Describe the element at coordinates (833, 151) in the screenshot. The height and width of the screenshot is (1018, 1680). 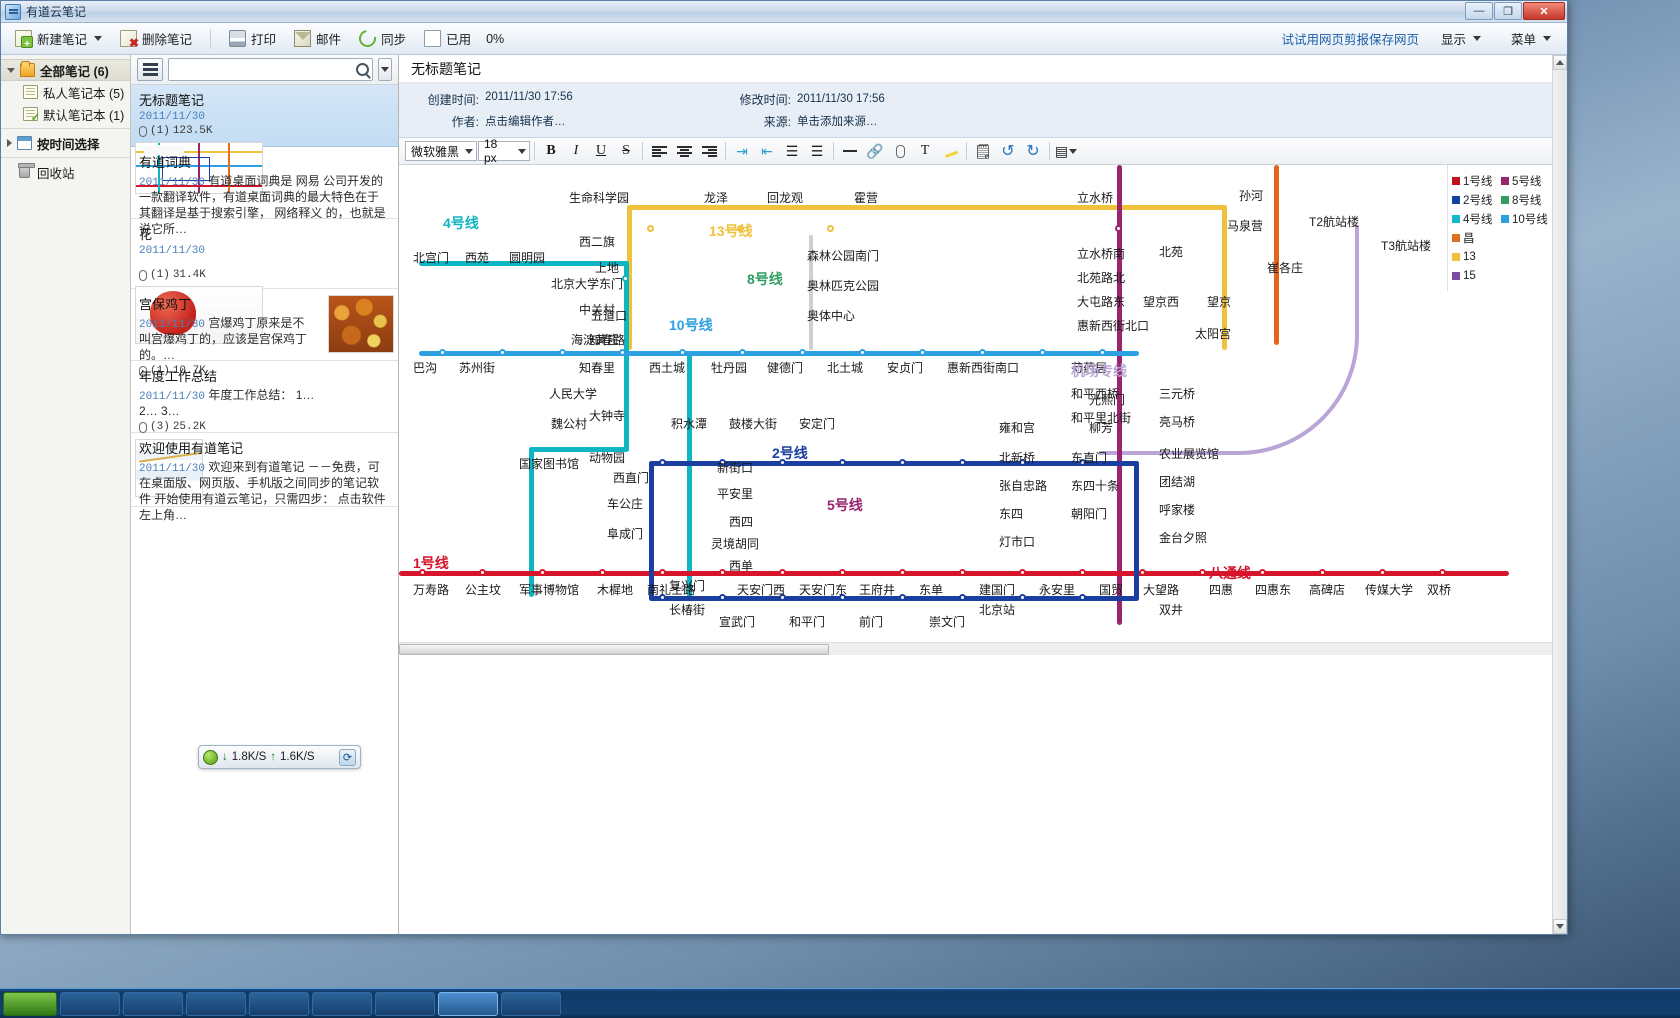
I see `format-divider` at that location.